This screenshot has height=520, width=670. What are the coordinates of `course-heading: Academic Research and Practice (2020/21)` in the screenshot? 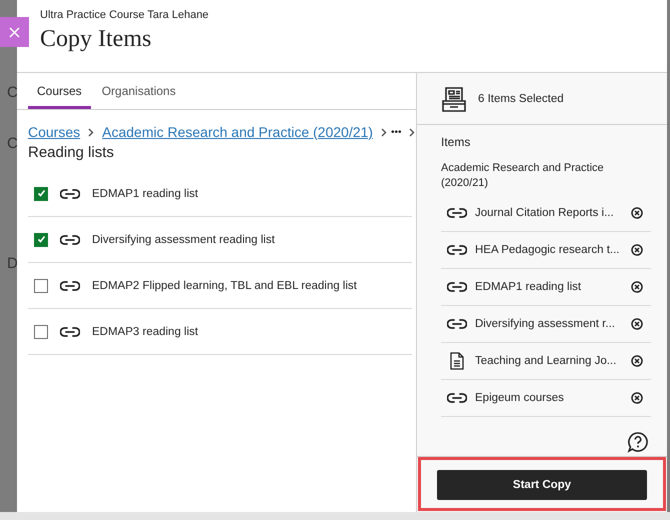 It's located at (523, 176).